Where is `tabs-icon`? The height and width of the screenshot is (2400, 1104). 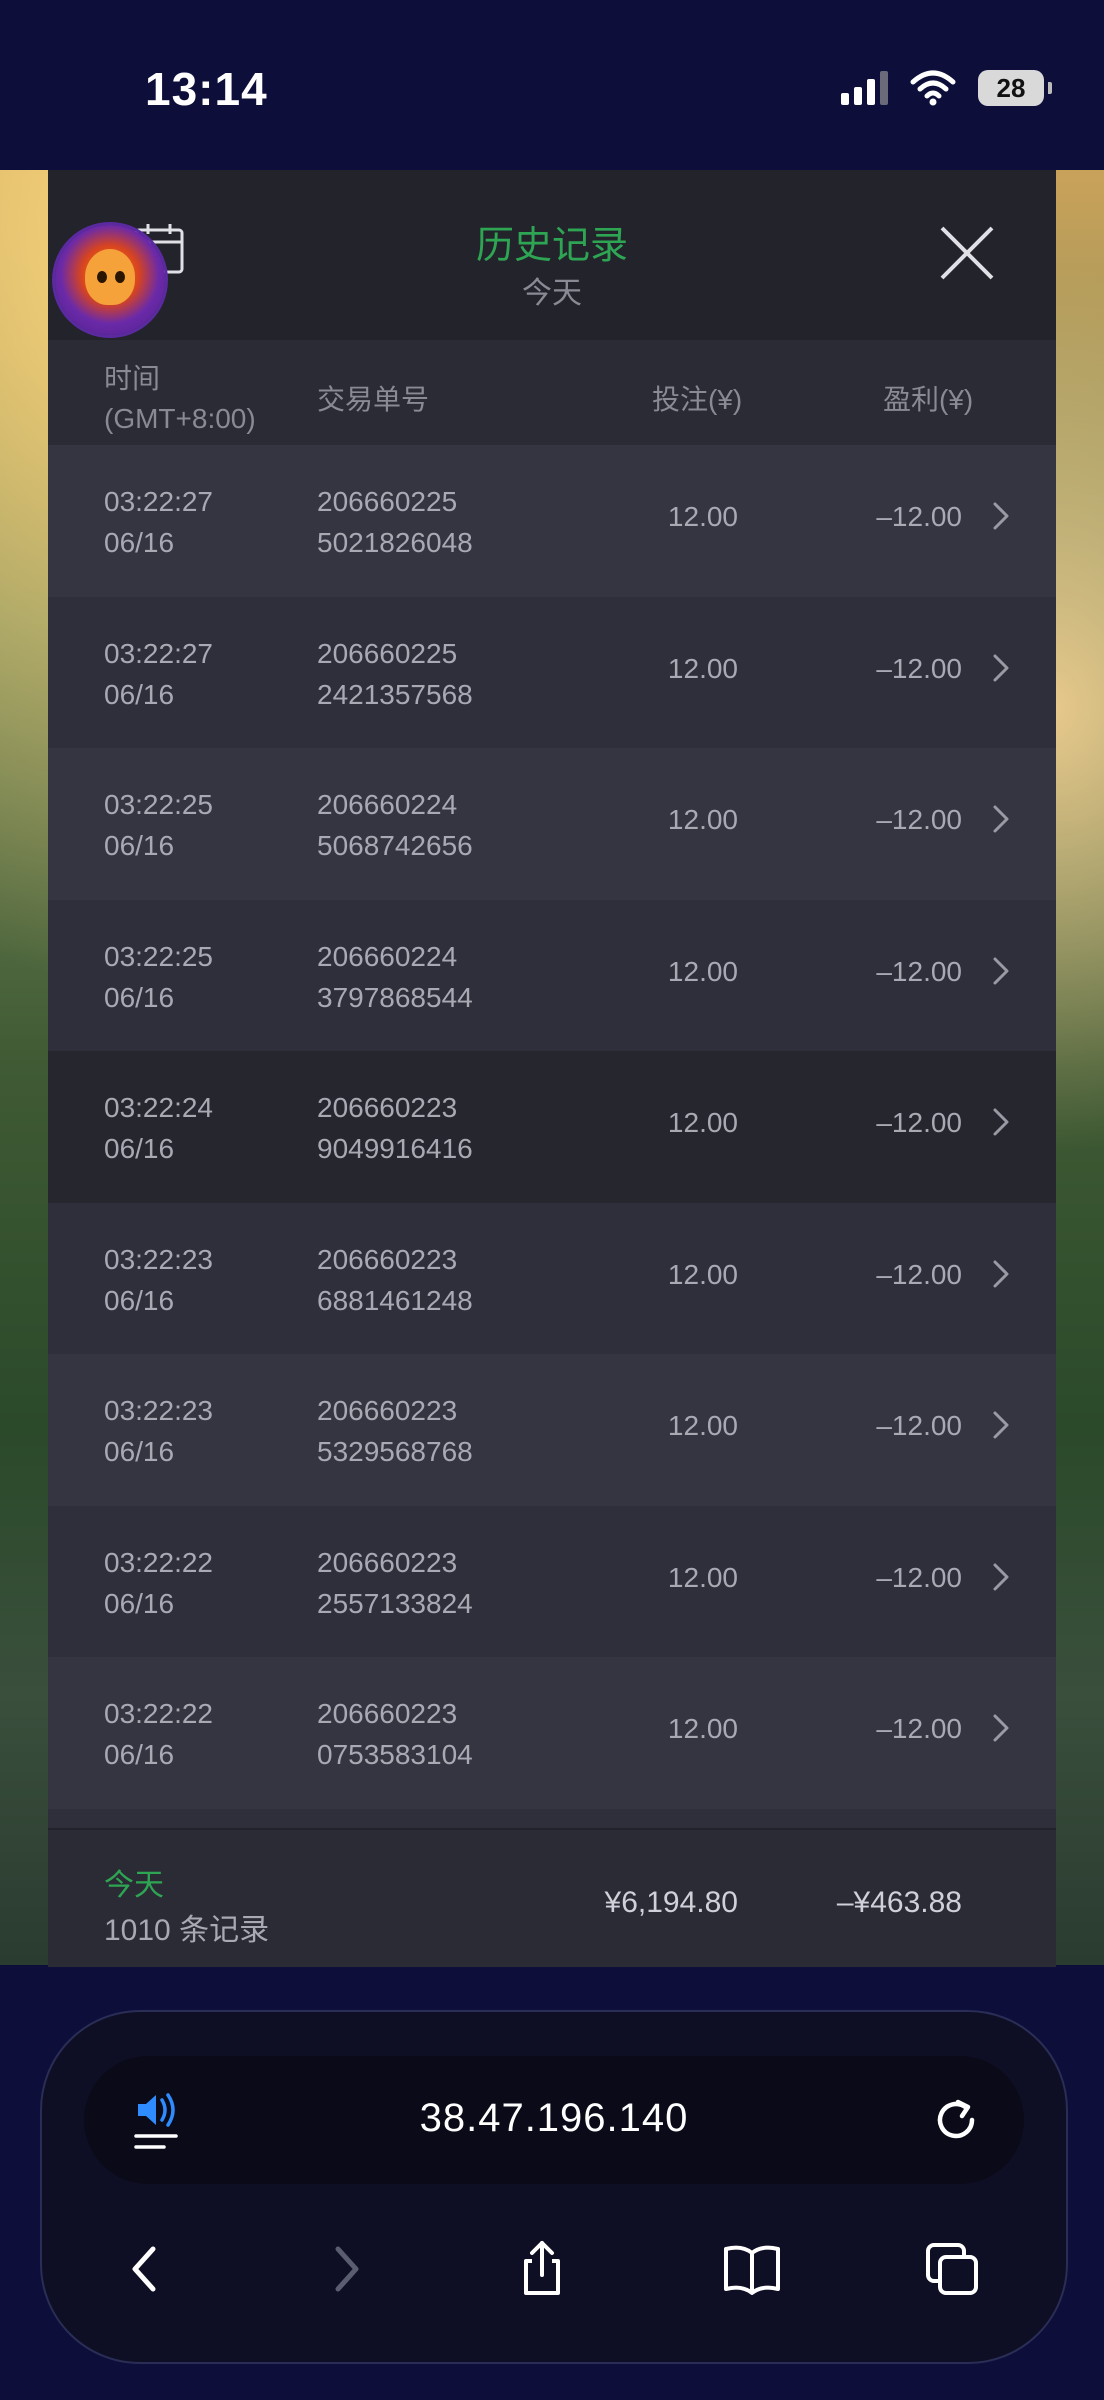
tabs-icon is located at coordinates (952, 2269).